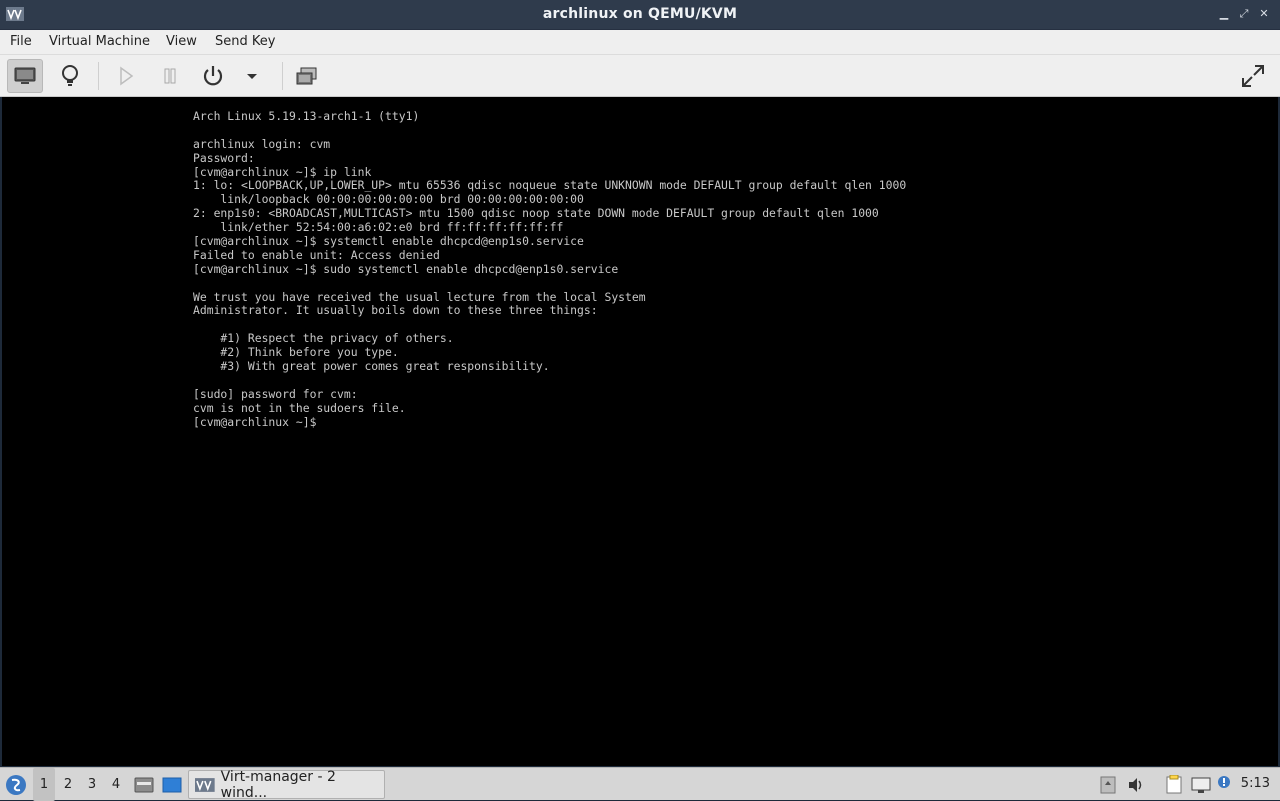 The height and width of the screenshot is (801, 1280). I want to click on minimize-icon: ▁, so click(1224, 14).